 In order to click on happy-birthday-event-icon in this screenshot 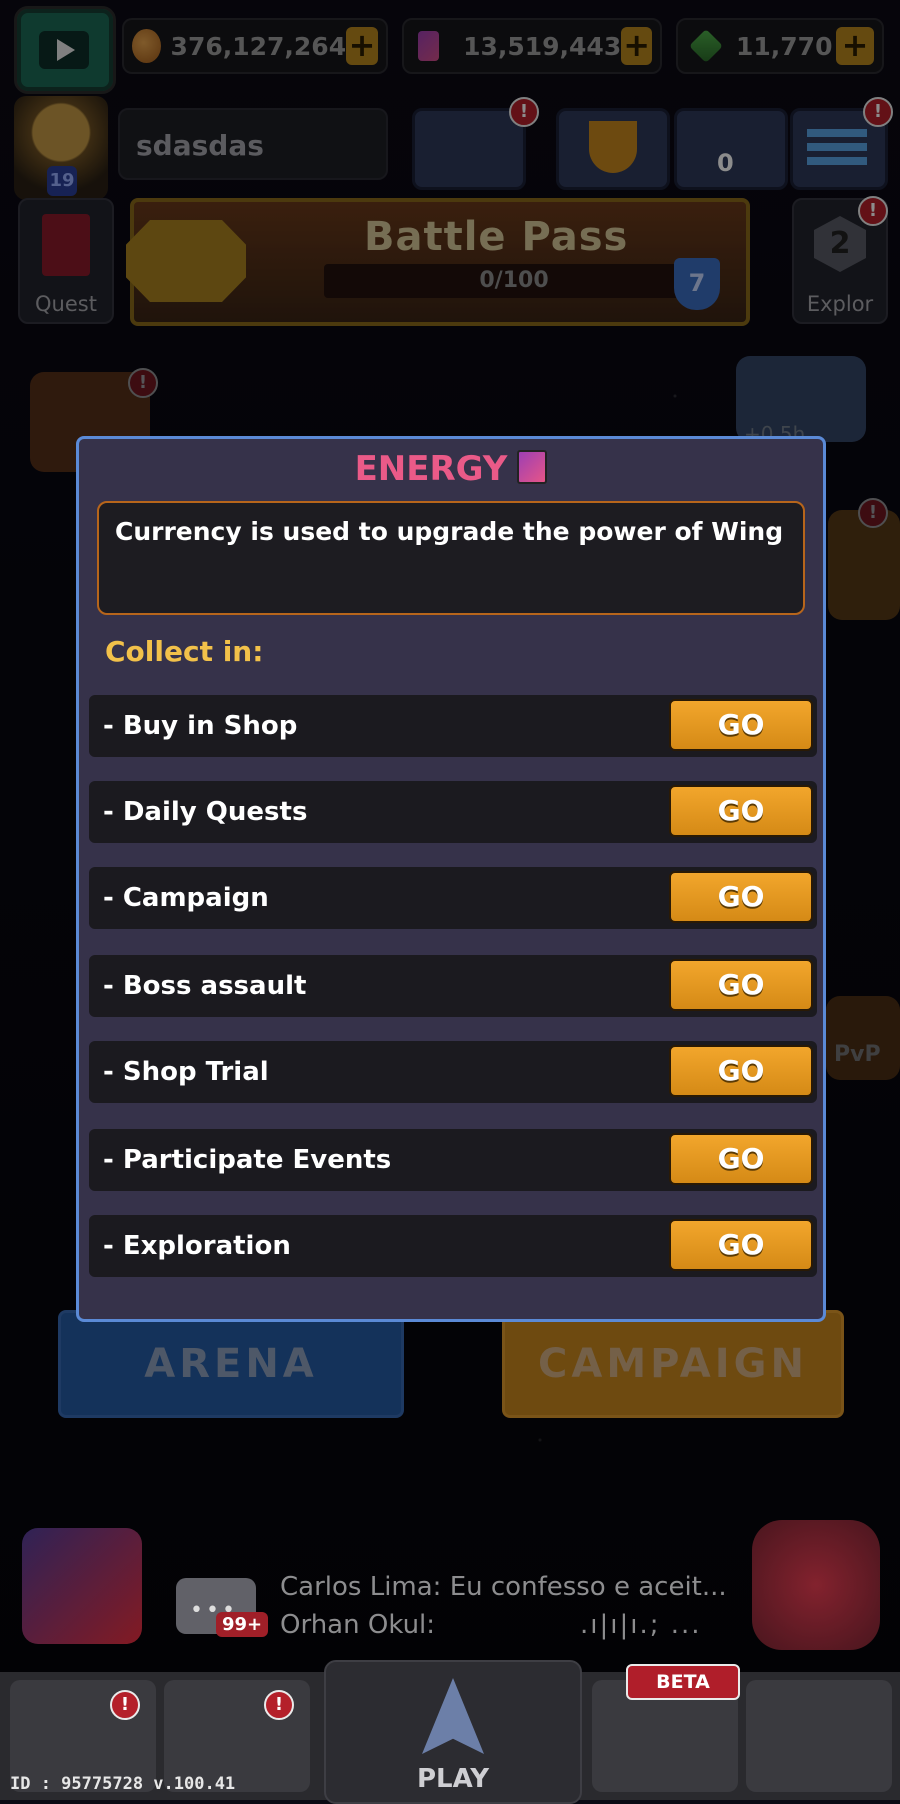, I will do `click(816, 1585)`.